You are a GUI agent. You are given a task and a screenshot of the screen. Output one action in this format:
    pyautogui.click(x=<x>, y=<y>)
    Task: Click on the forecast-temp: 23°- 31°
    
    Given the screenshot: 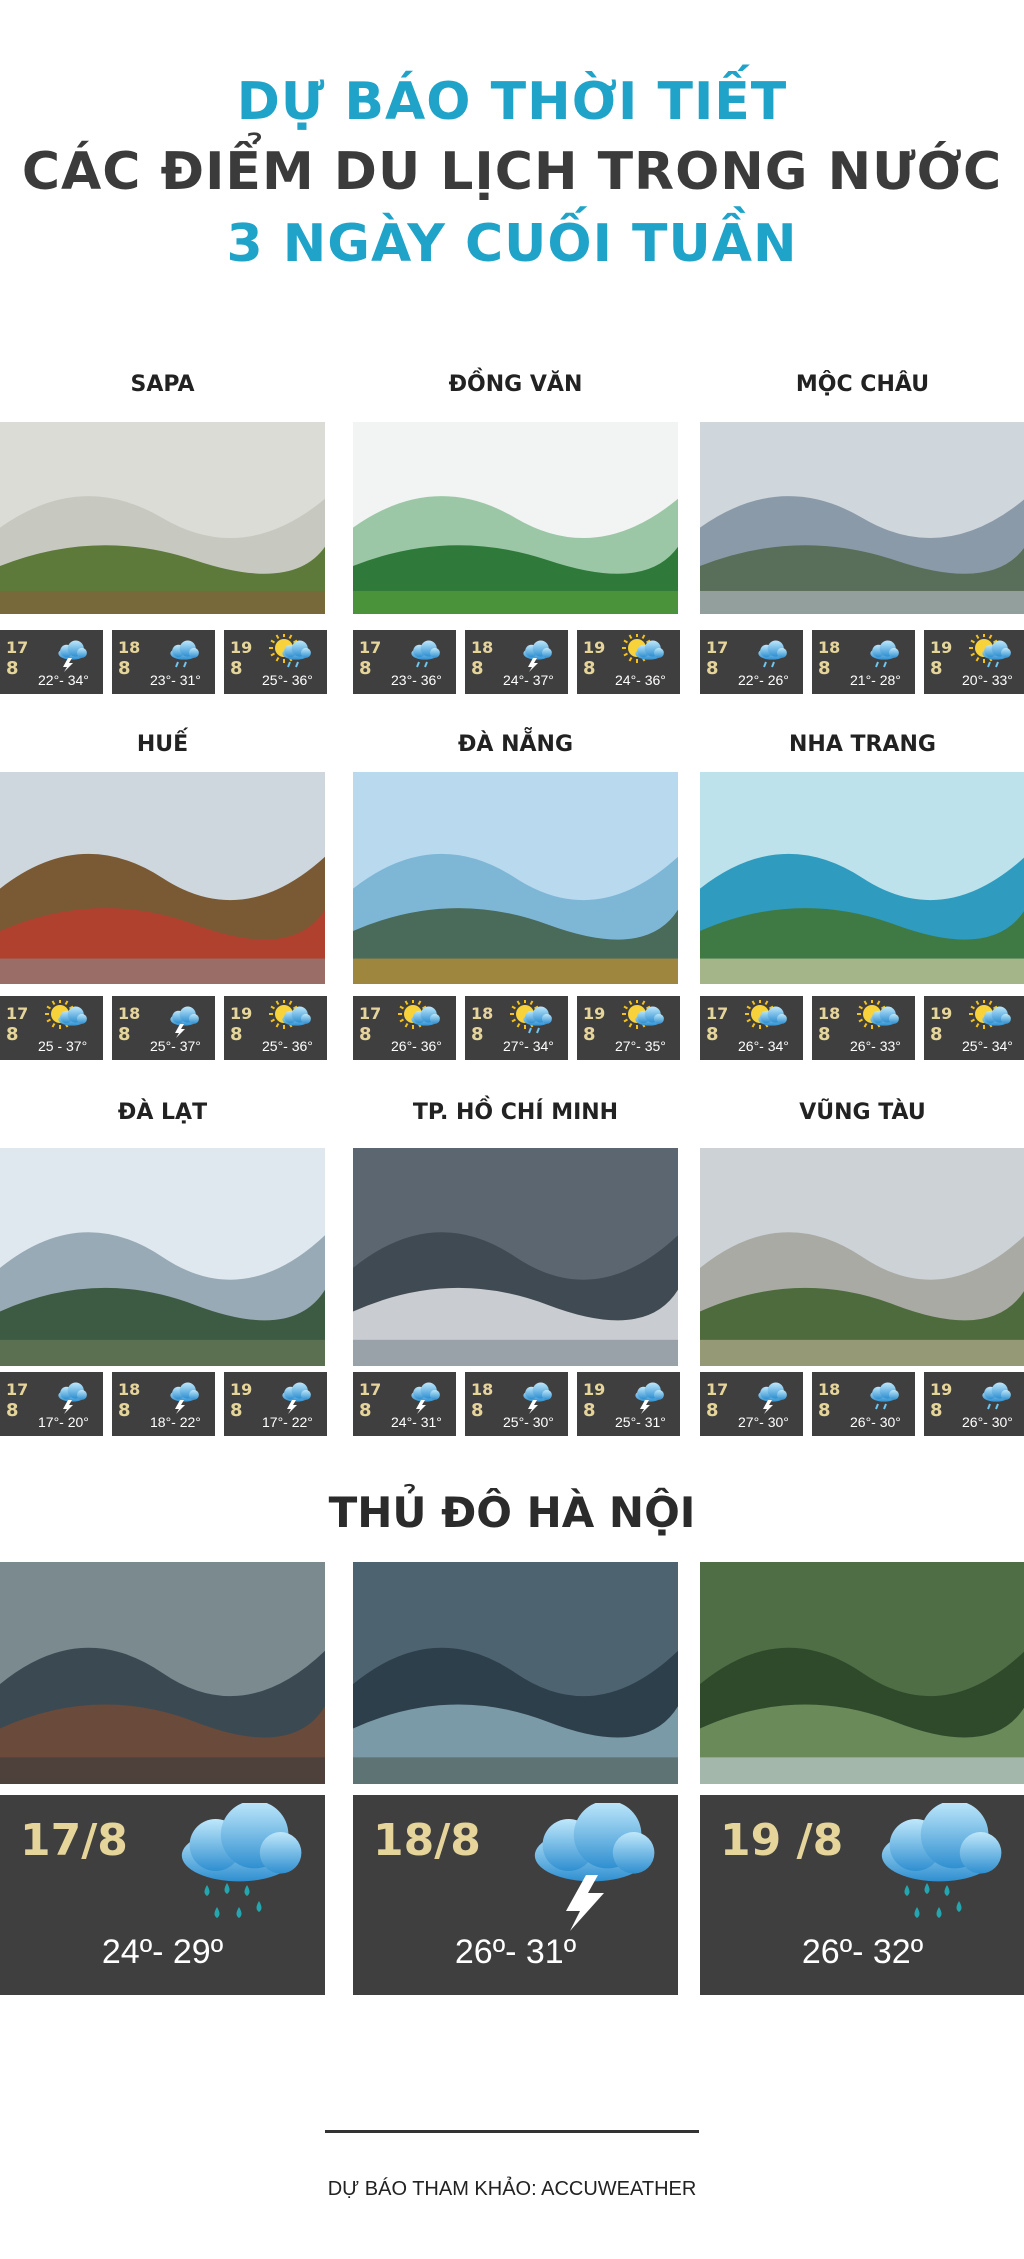 What is the action you would take?
    pyautogui.click(x=175, y=680)
    